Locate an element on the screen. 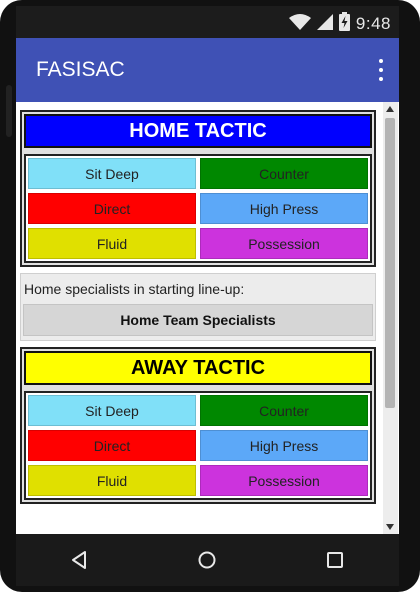 The height and width of the screenshot is (592, 420). home-specialists-label: Home specialists in starting line-up: is located at coordinates (134, 289).